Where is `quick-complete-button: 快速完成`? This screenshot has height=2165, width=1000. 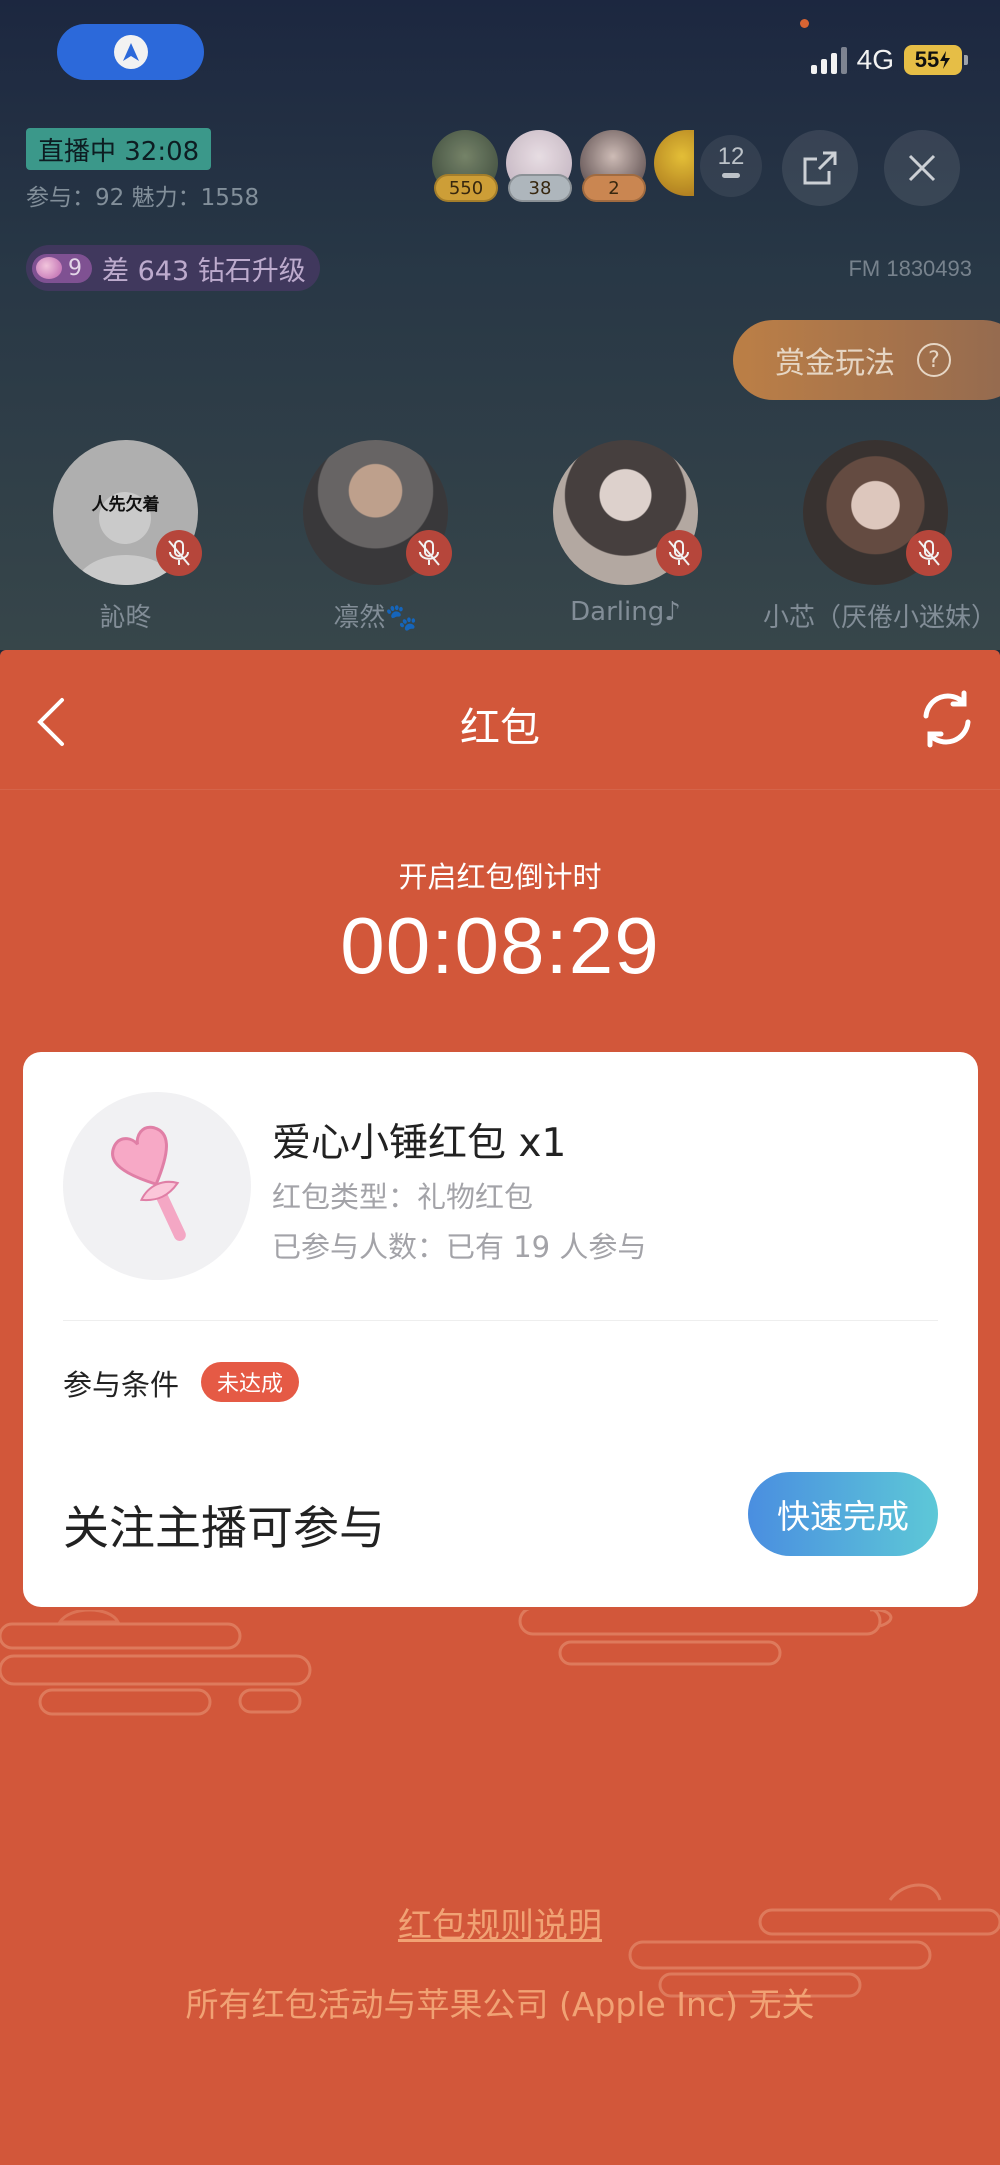
quick-complete-button: 快速完成 is located at coordinates (843, 1514).